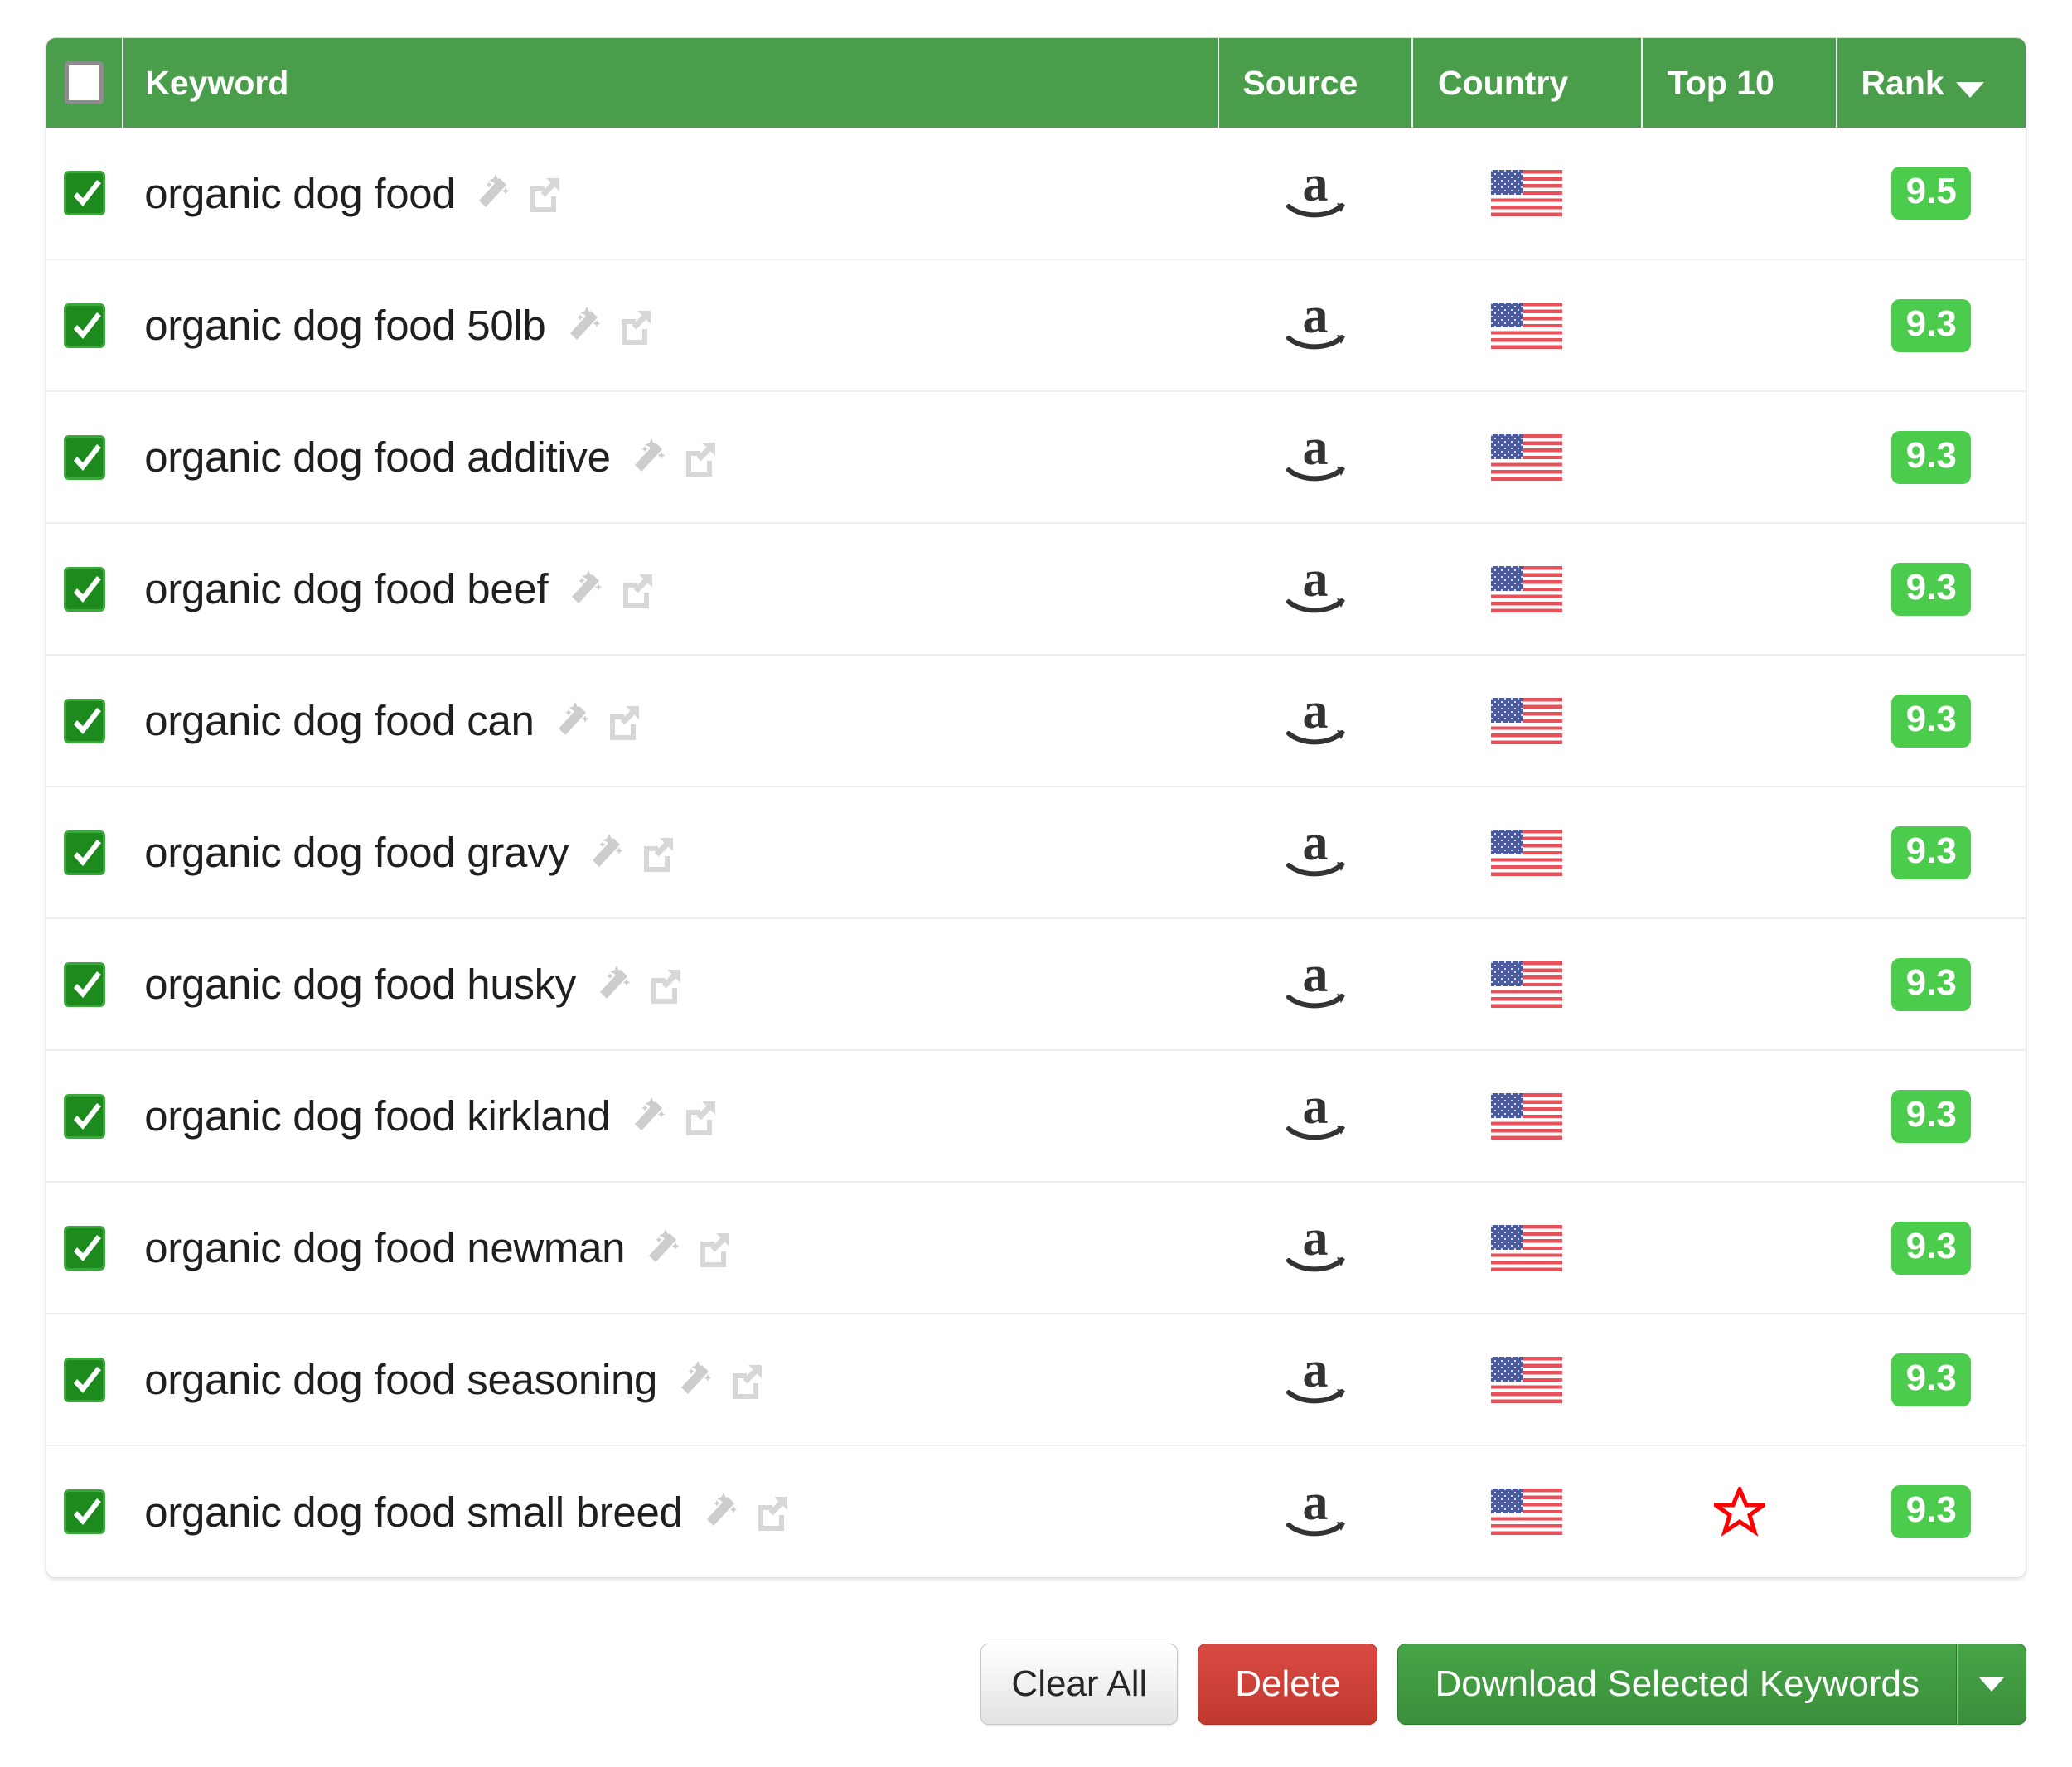 The height and width of the screenshot is (1767, 2072). What do you see at coordinates (1036, 325) in the screenshot?
I see `table-row: organic dog food 50lb a 9.3` at bounding box center [1036, 325].